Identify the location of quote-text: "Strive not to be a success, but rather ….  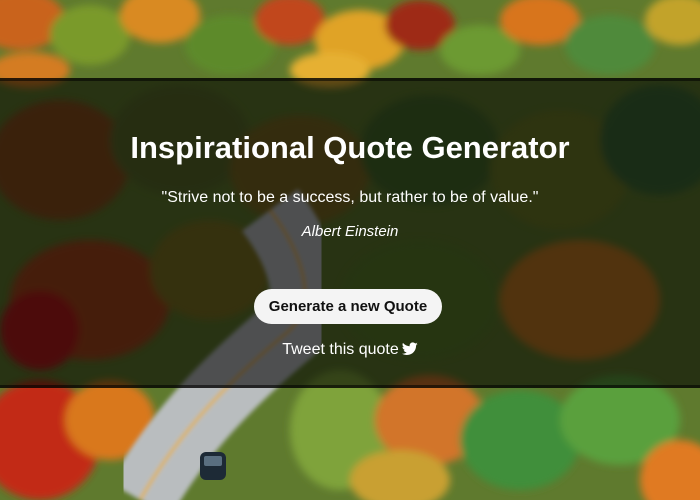
(350, 197).